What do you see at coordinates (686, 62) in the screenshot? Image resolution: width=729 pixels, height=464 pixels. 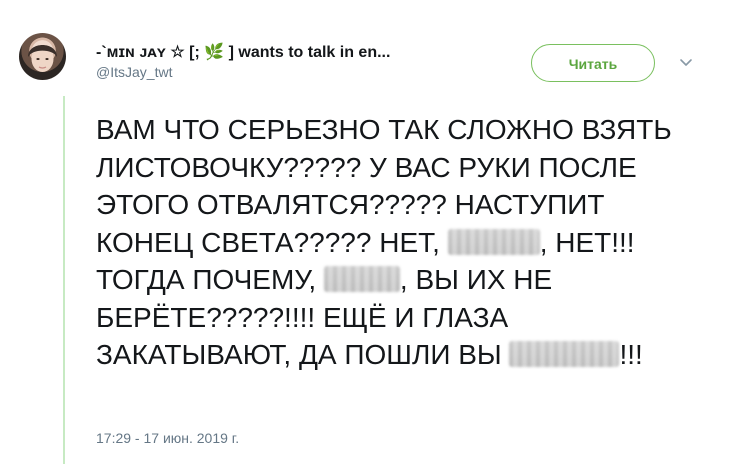 I see `chevron-down-icon` at bounding box center [686, 62].